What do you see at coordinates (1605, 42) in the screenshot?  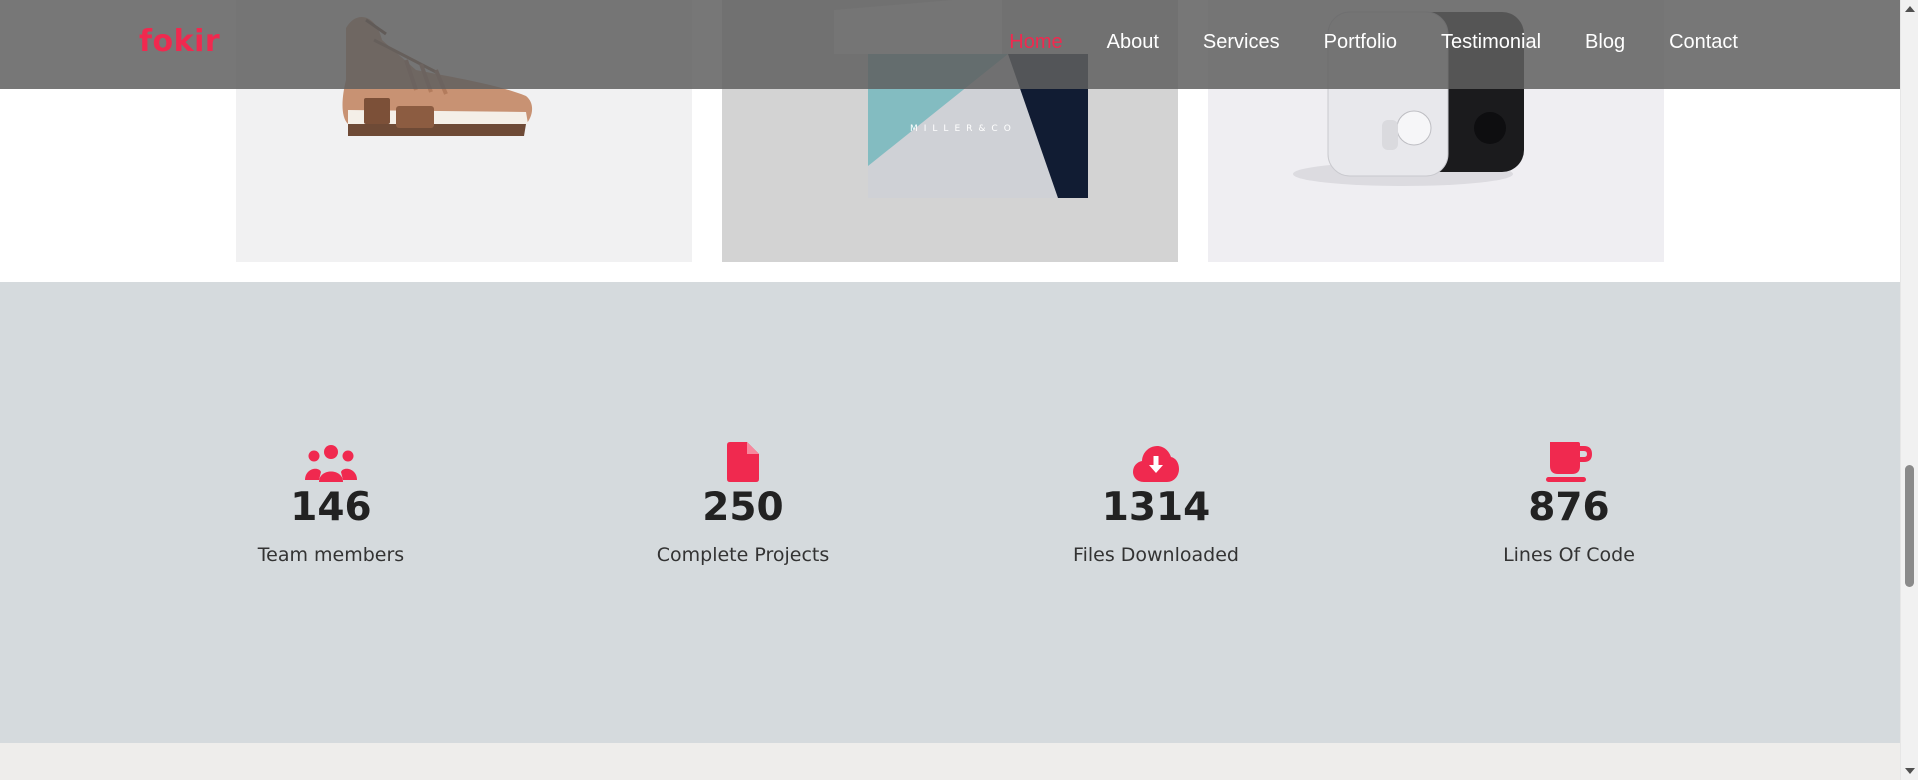 I see `nav-item-blog: Blog` at bounding box center [1605, 42].